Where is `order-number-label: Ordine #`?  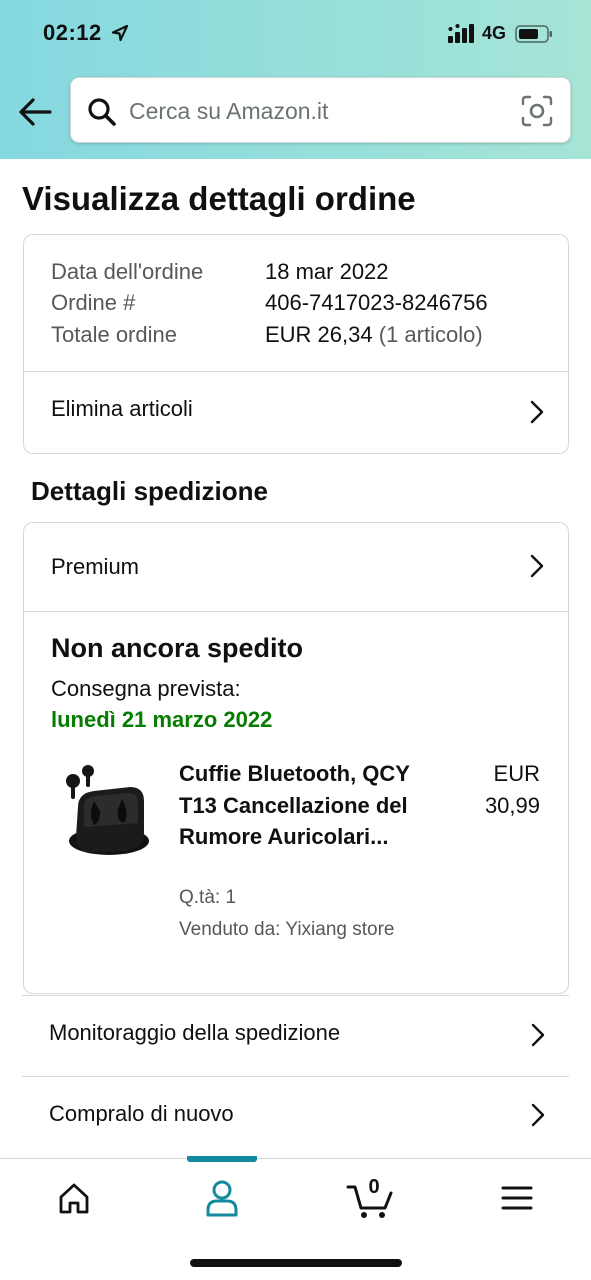
order-number-label: Ordine # is located at coordinates (93, 302).